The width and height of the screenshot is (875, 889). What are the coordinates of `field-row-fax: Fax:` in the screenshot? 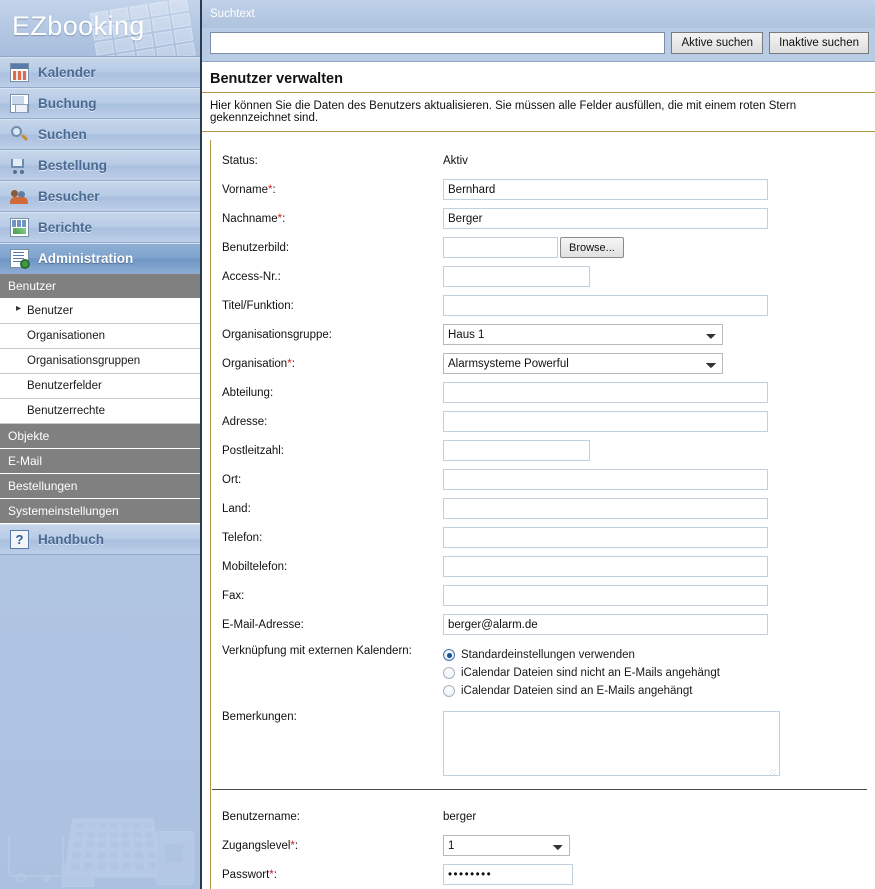 It's located at (543, 595).